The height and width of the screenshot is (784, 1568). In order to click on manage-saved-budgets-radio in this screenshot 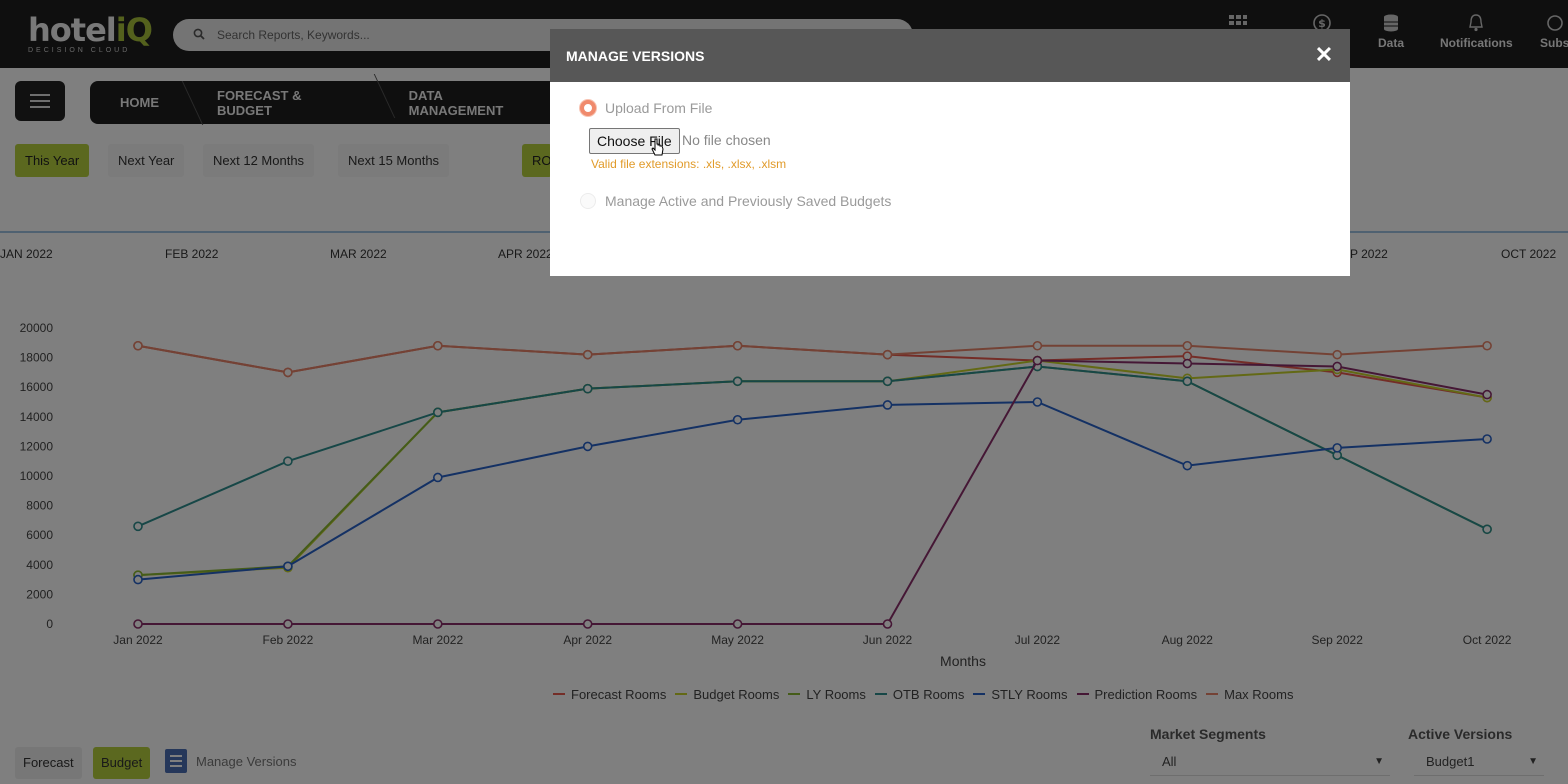, I will do `click(588, 201)`.